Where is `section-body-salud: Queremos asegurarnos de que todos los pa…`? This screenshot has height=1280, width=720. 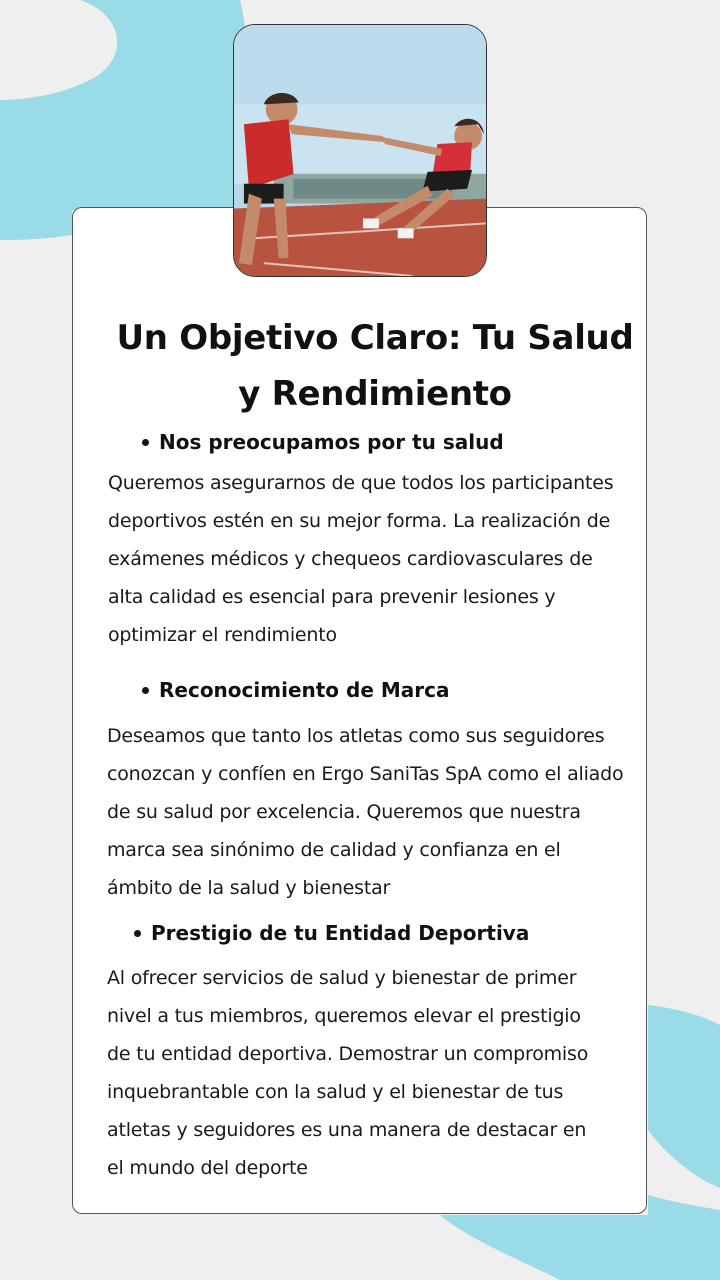
section-body-salud: Queremos asegurarnos de que todos los pa… is located at coordinates (361, 559).